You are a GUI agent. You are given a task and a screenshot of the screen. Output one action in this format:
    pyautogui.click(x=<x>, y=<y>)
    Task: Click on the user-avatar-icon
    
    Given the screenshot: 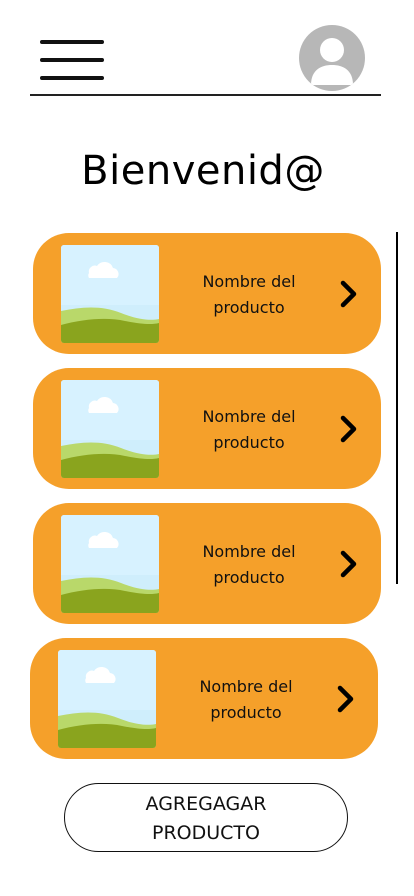 What is the action you would take?
    pyautogui.click(x=332, y=58)
    